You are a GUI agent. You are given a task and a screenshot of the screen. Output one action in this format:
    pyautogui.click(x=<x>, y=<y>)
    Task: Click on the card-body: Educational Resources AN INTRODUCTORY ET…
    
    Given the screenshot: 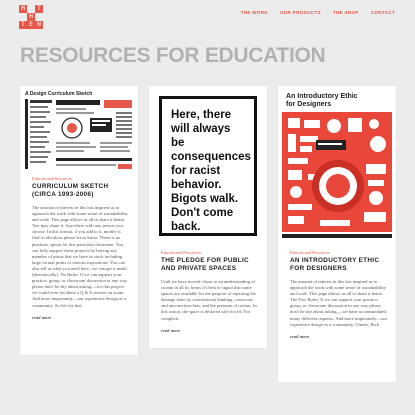 What is the action you would take?
    pyautogui.click(x=339, y=294)
    